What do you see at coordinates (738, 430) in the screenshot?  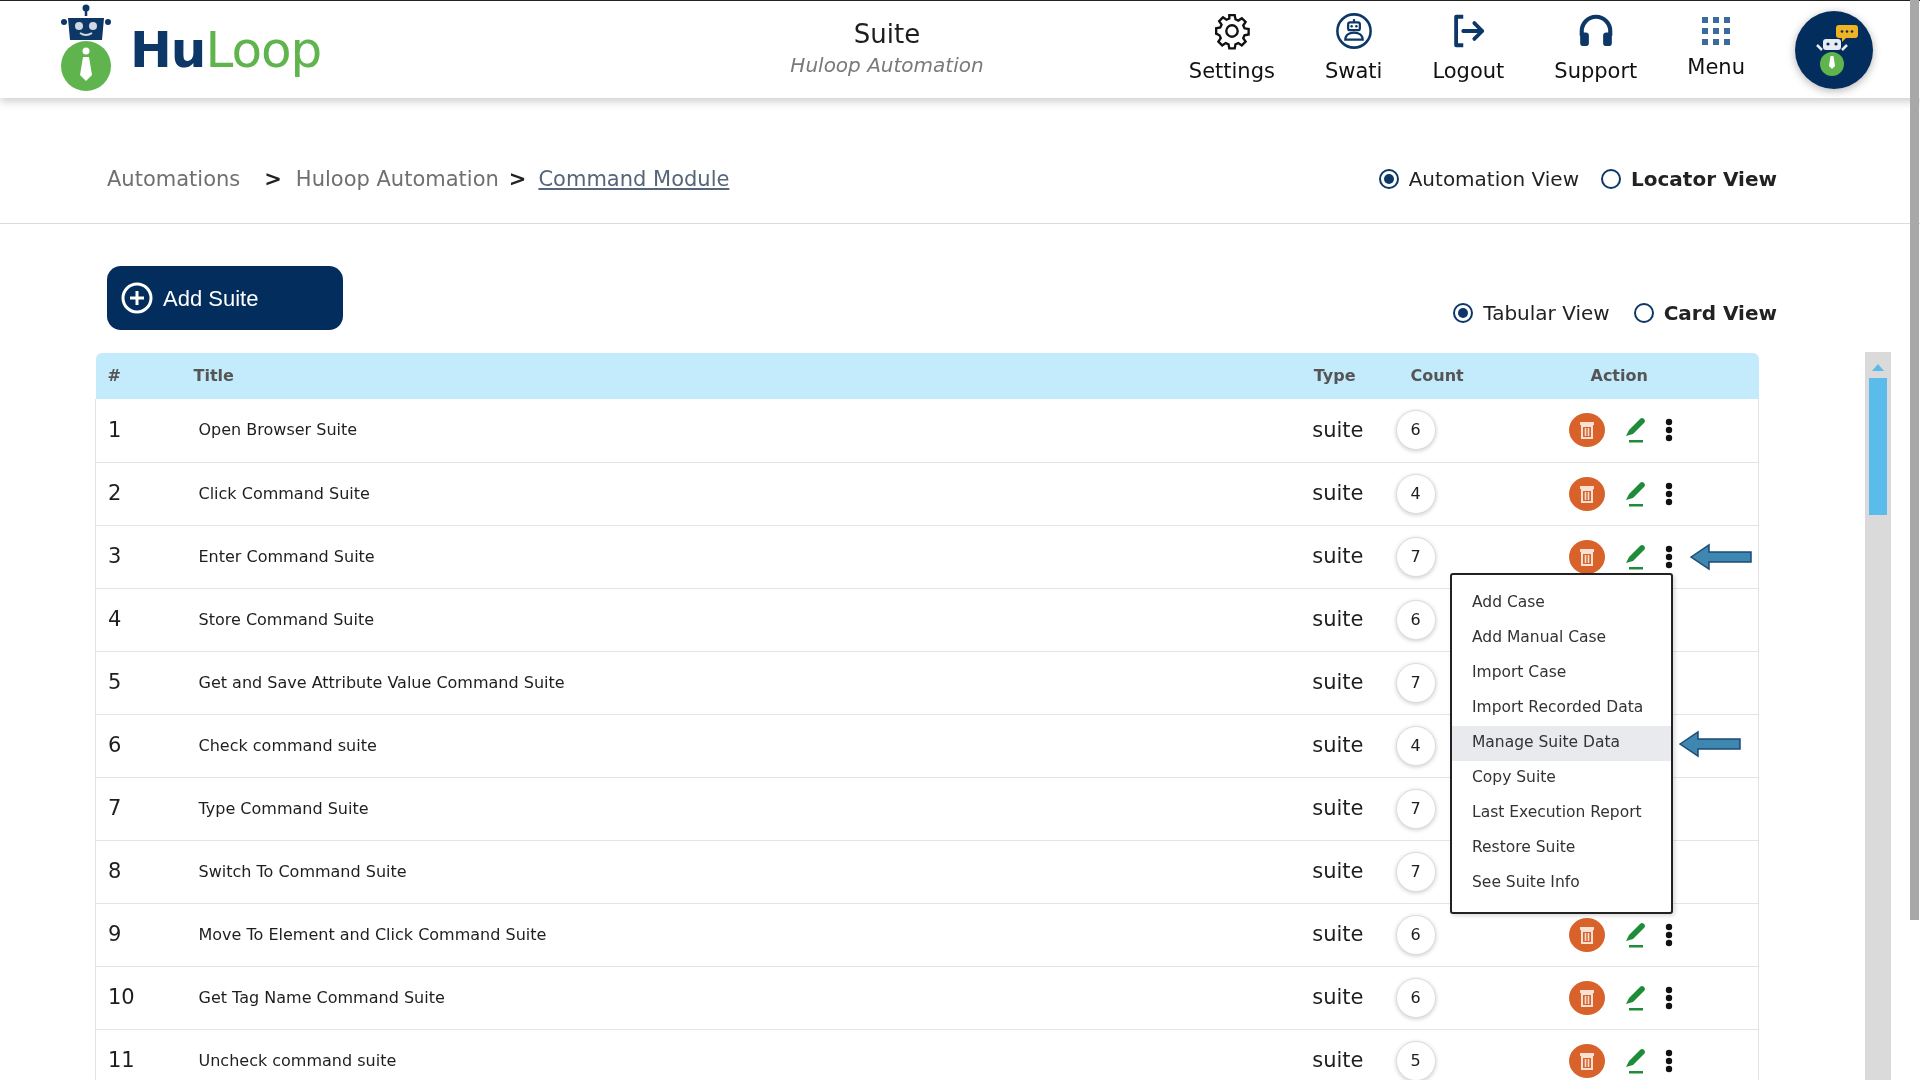 I see `suite-title: Open Browser Suite` at bounding box center [738, 430].